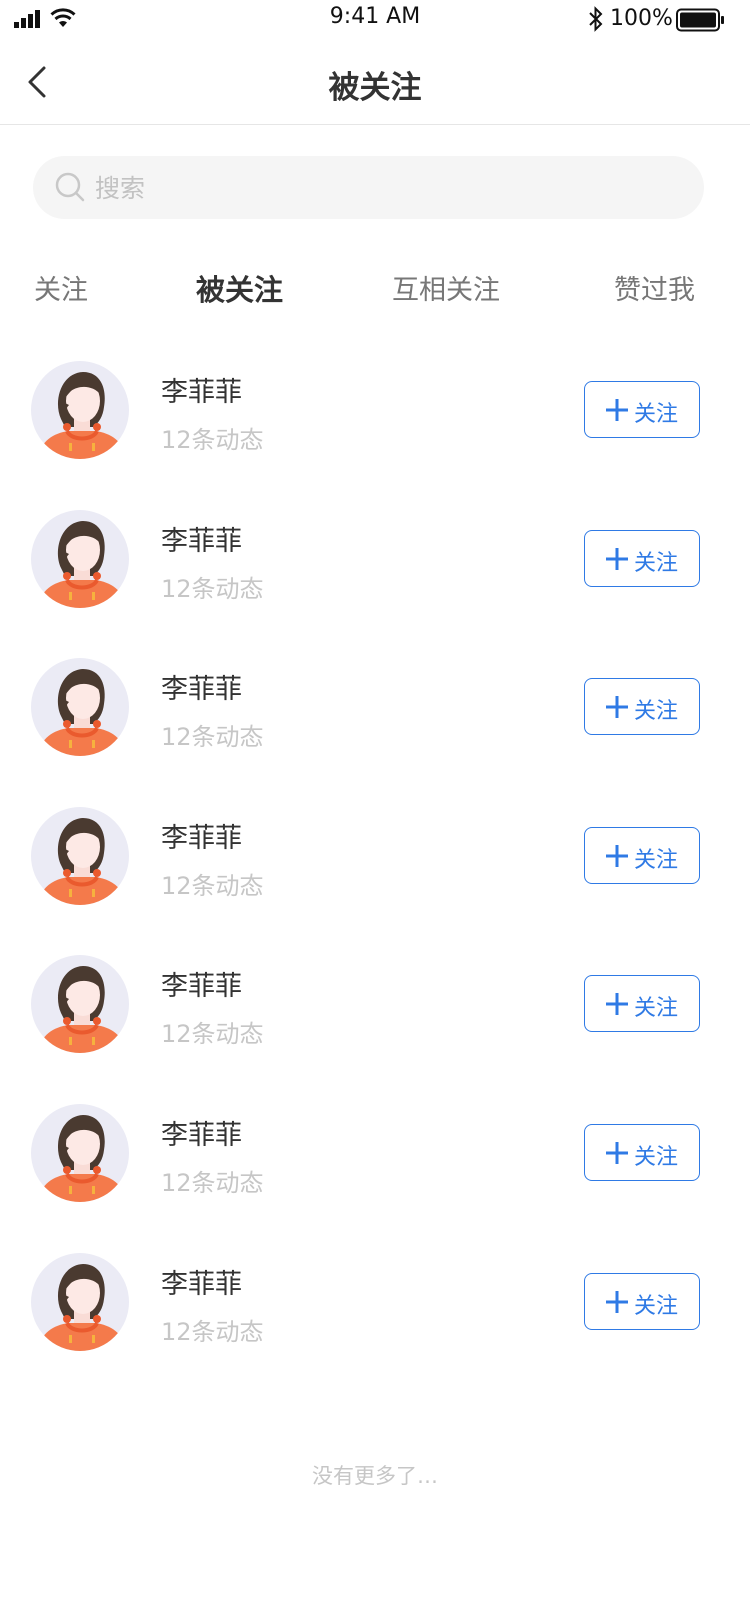  Describe the element at coordinates (596, 21) in the screenshot. I see `bluetooth-icon` at that location.